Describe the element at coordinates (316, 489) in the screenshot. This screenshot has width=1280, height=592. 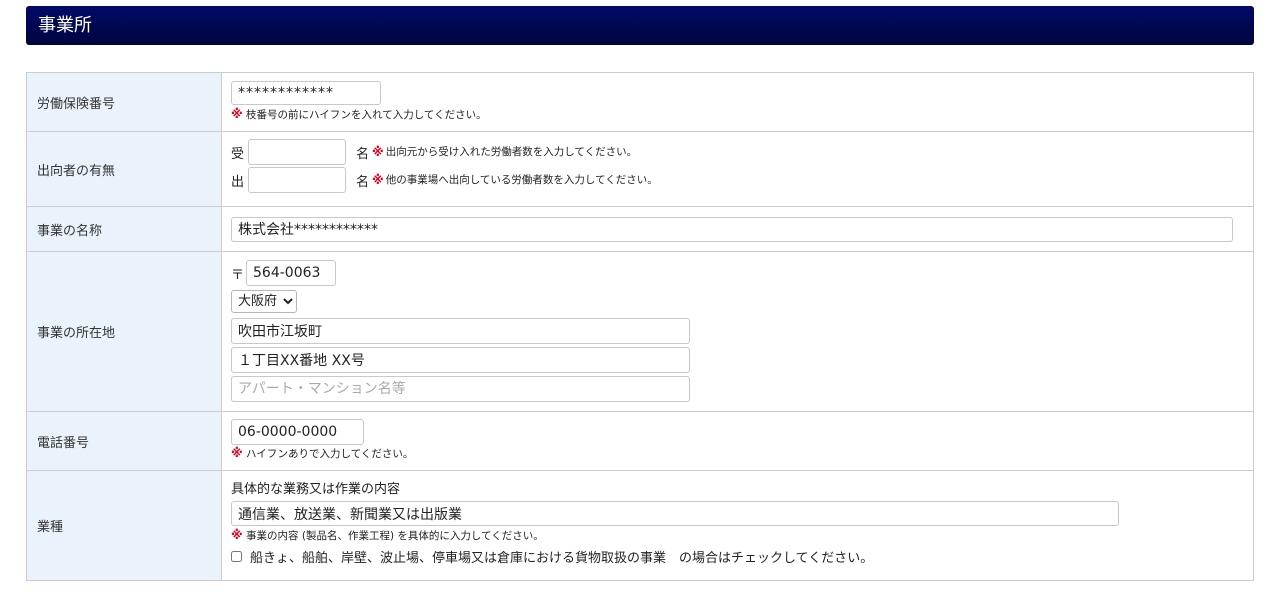
I see `industry-sub-label: 具体的な業務又は作業の内容` at that location.